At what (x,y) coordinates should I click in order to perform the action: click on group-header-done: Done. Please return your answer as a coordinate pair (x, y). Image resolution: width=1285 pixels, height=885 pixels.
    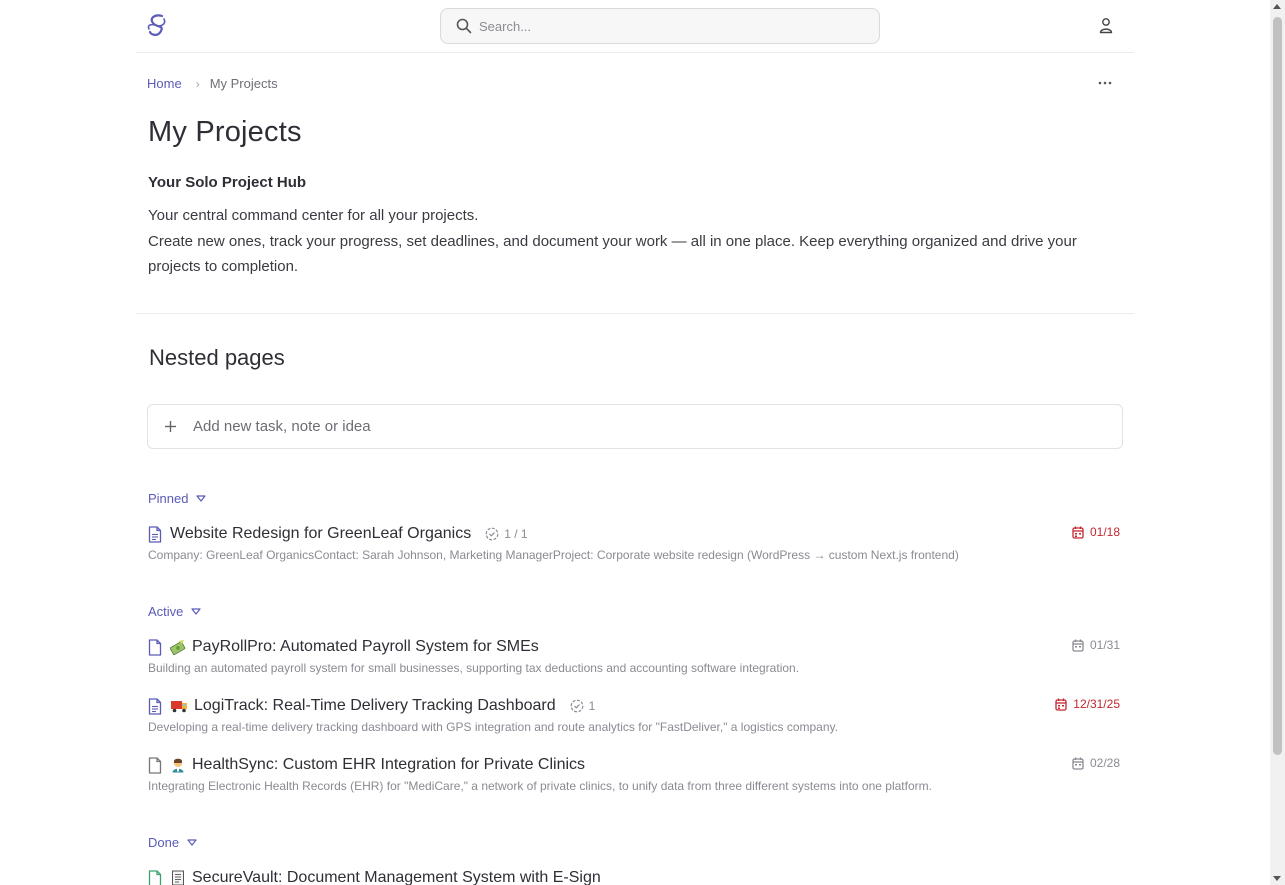
    Looking at the image, I should click on (172, 842).